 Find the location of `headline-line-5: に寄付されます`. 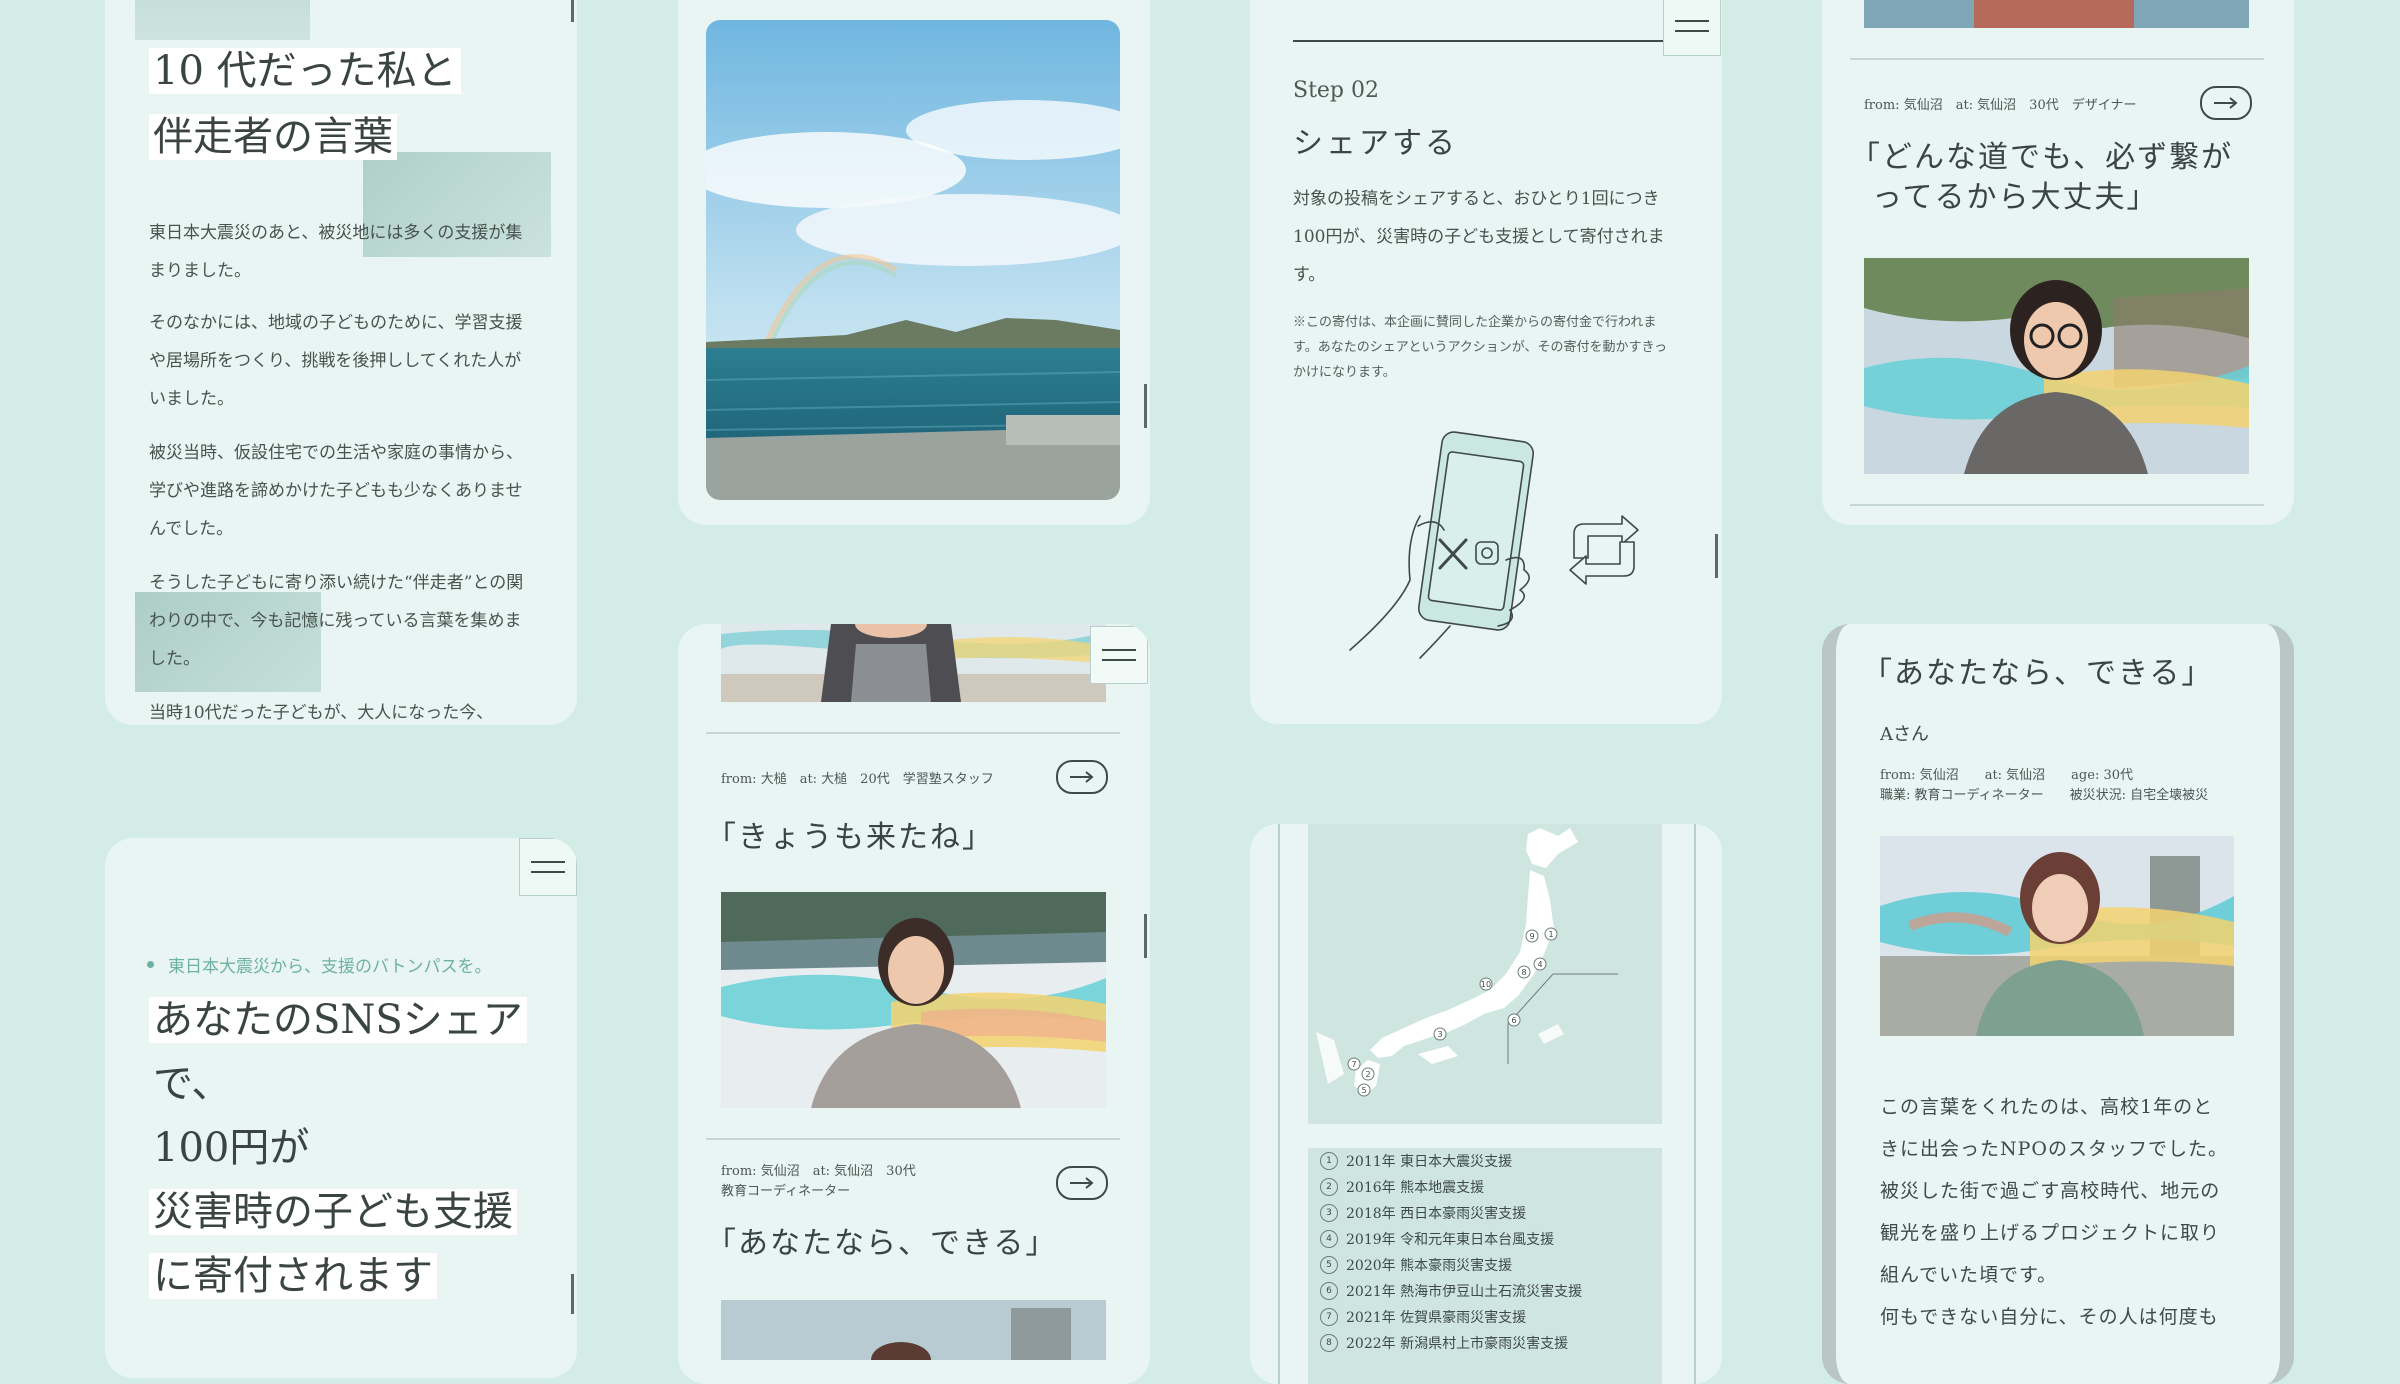

headline-line-5: に寄付されます is located at coordinates (293, 1276).